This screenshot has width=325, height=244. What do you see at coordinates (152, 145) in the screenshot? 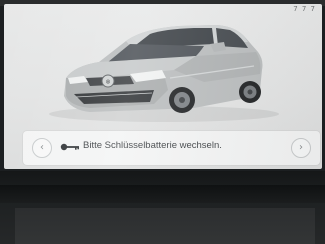
I see `message-text: Bitte Schlüsselbatterie wechseln.` at bounding box center [152, 145].